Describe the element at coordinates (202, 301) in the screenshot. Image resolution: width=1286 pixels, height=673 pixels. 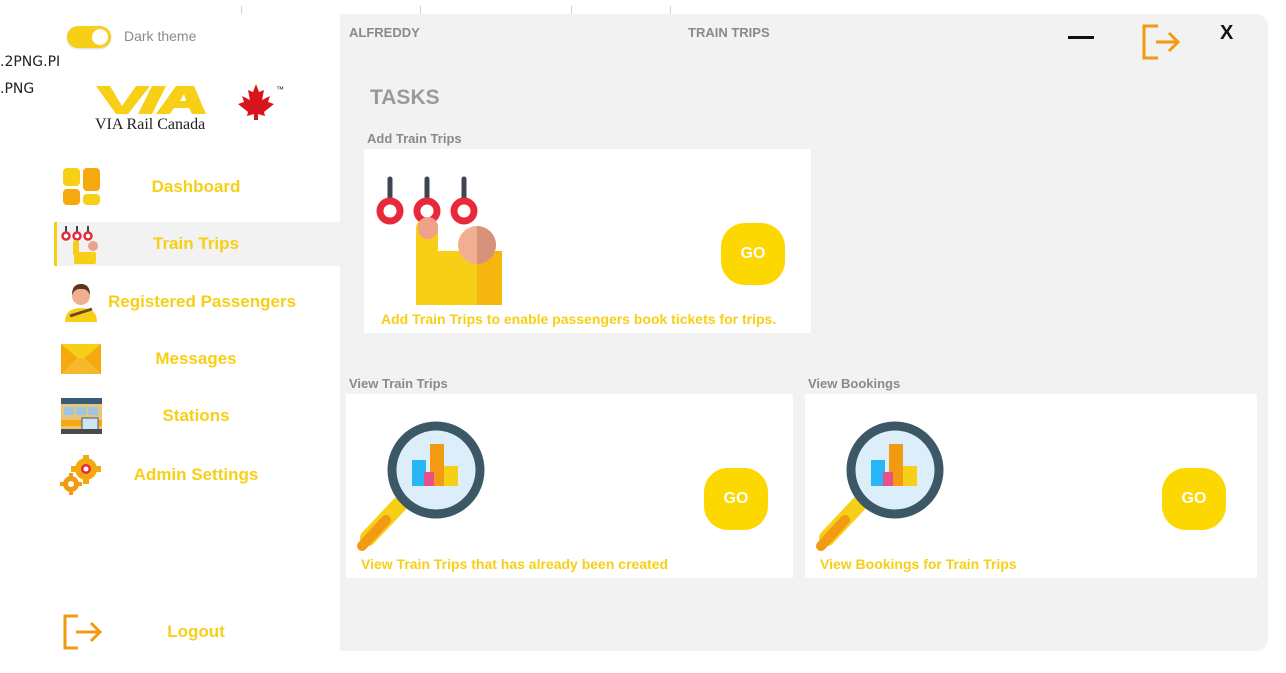
I see `sidebar-item-label: Registered Passengers` at that location.